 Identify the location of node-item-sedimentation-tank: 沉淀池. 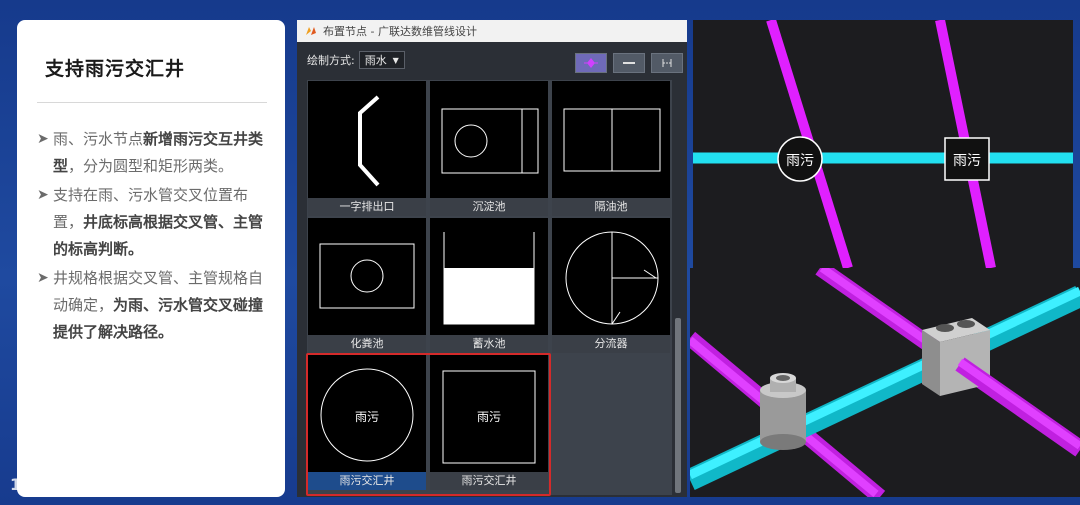
(489, 148).